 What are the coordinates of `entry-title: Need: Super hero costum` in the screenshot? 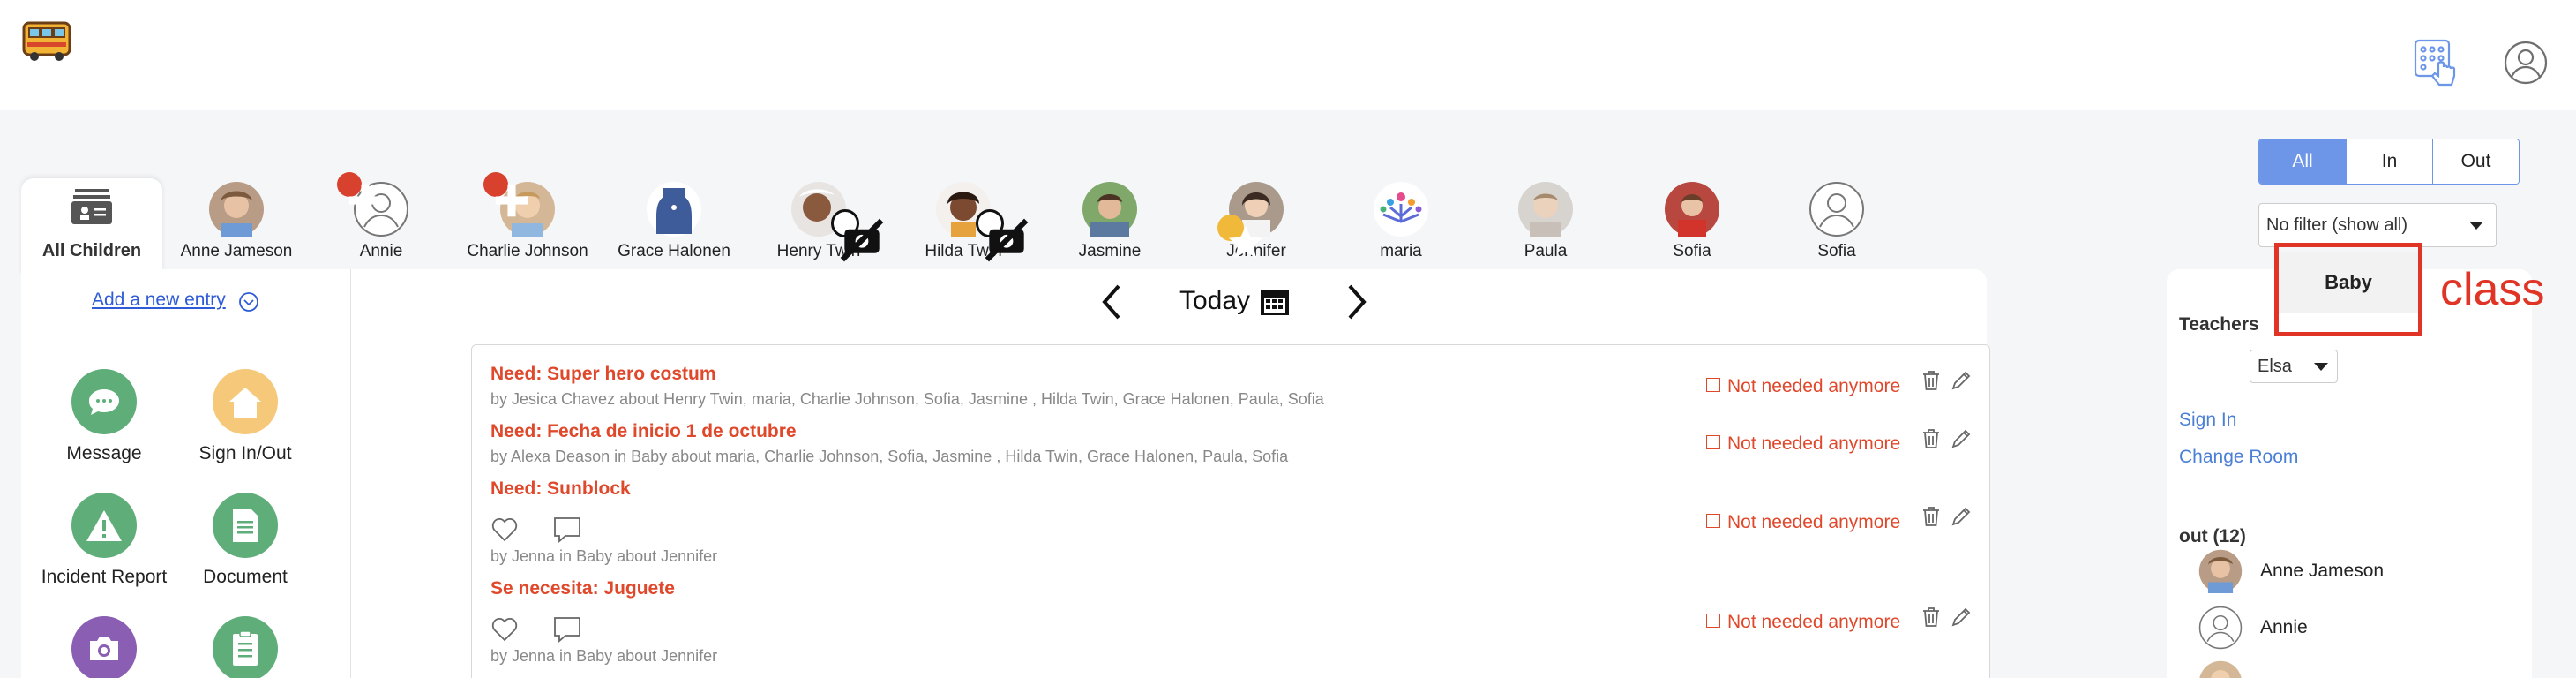 It's located at (603, 374).